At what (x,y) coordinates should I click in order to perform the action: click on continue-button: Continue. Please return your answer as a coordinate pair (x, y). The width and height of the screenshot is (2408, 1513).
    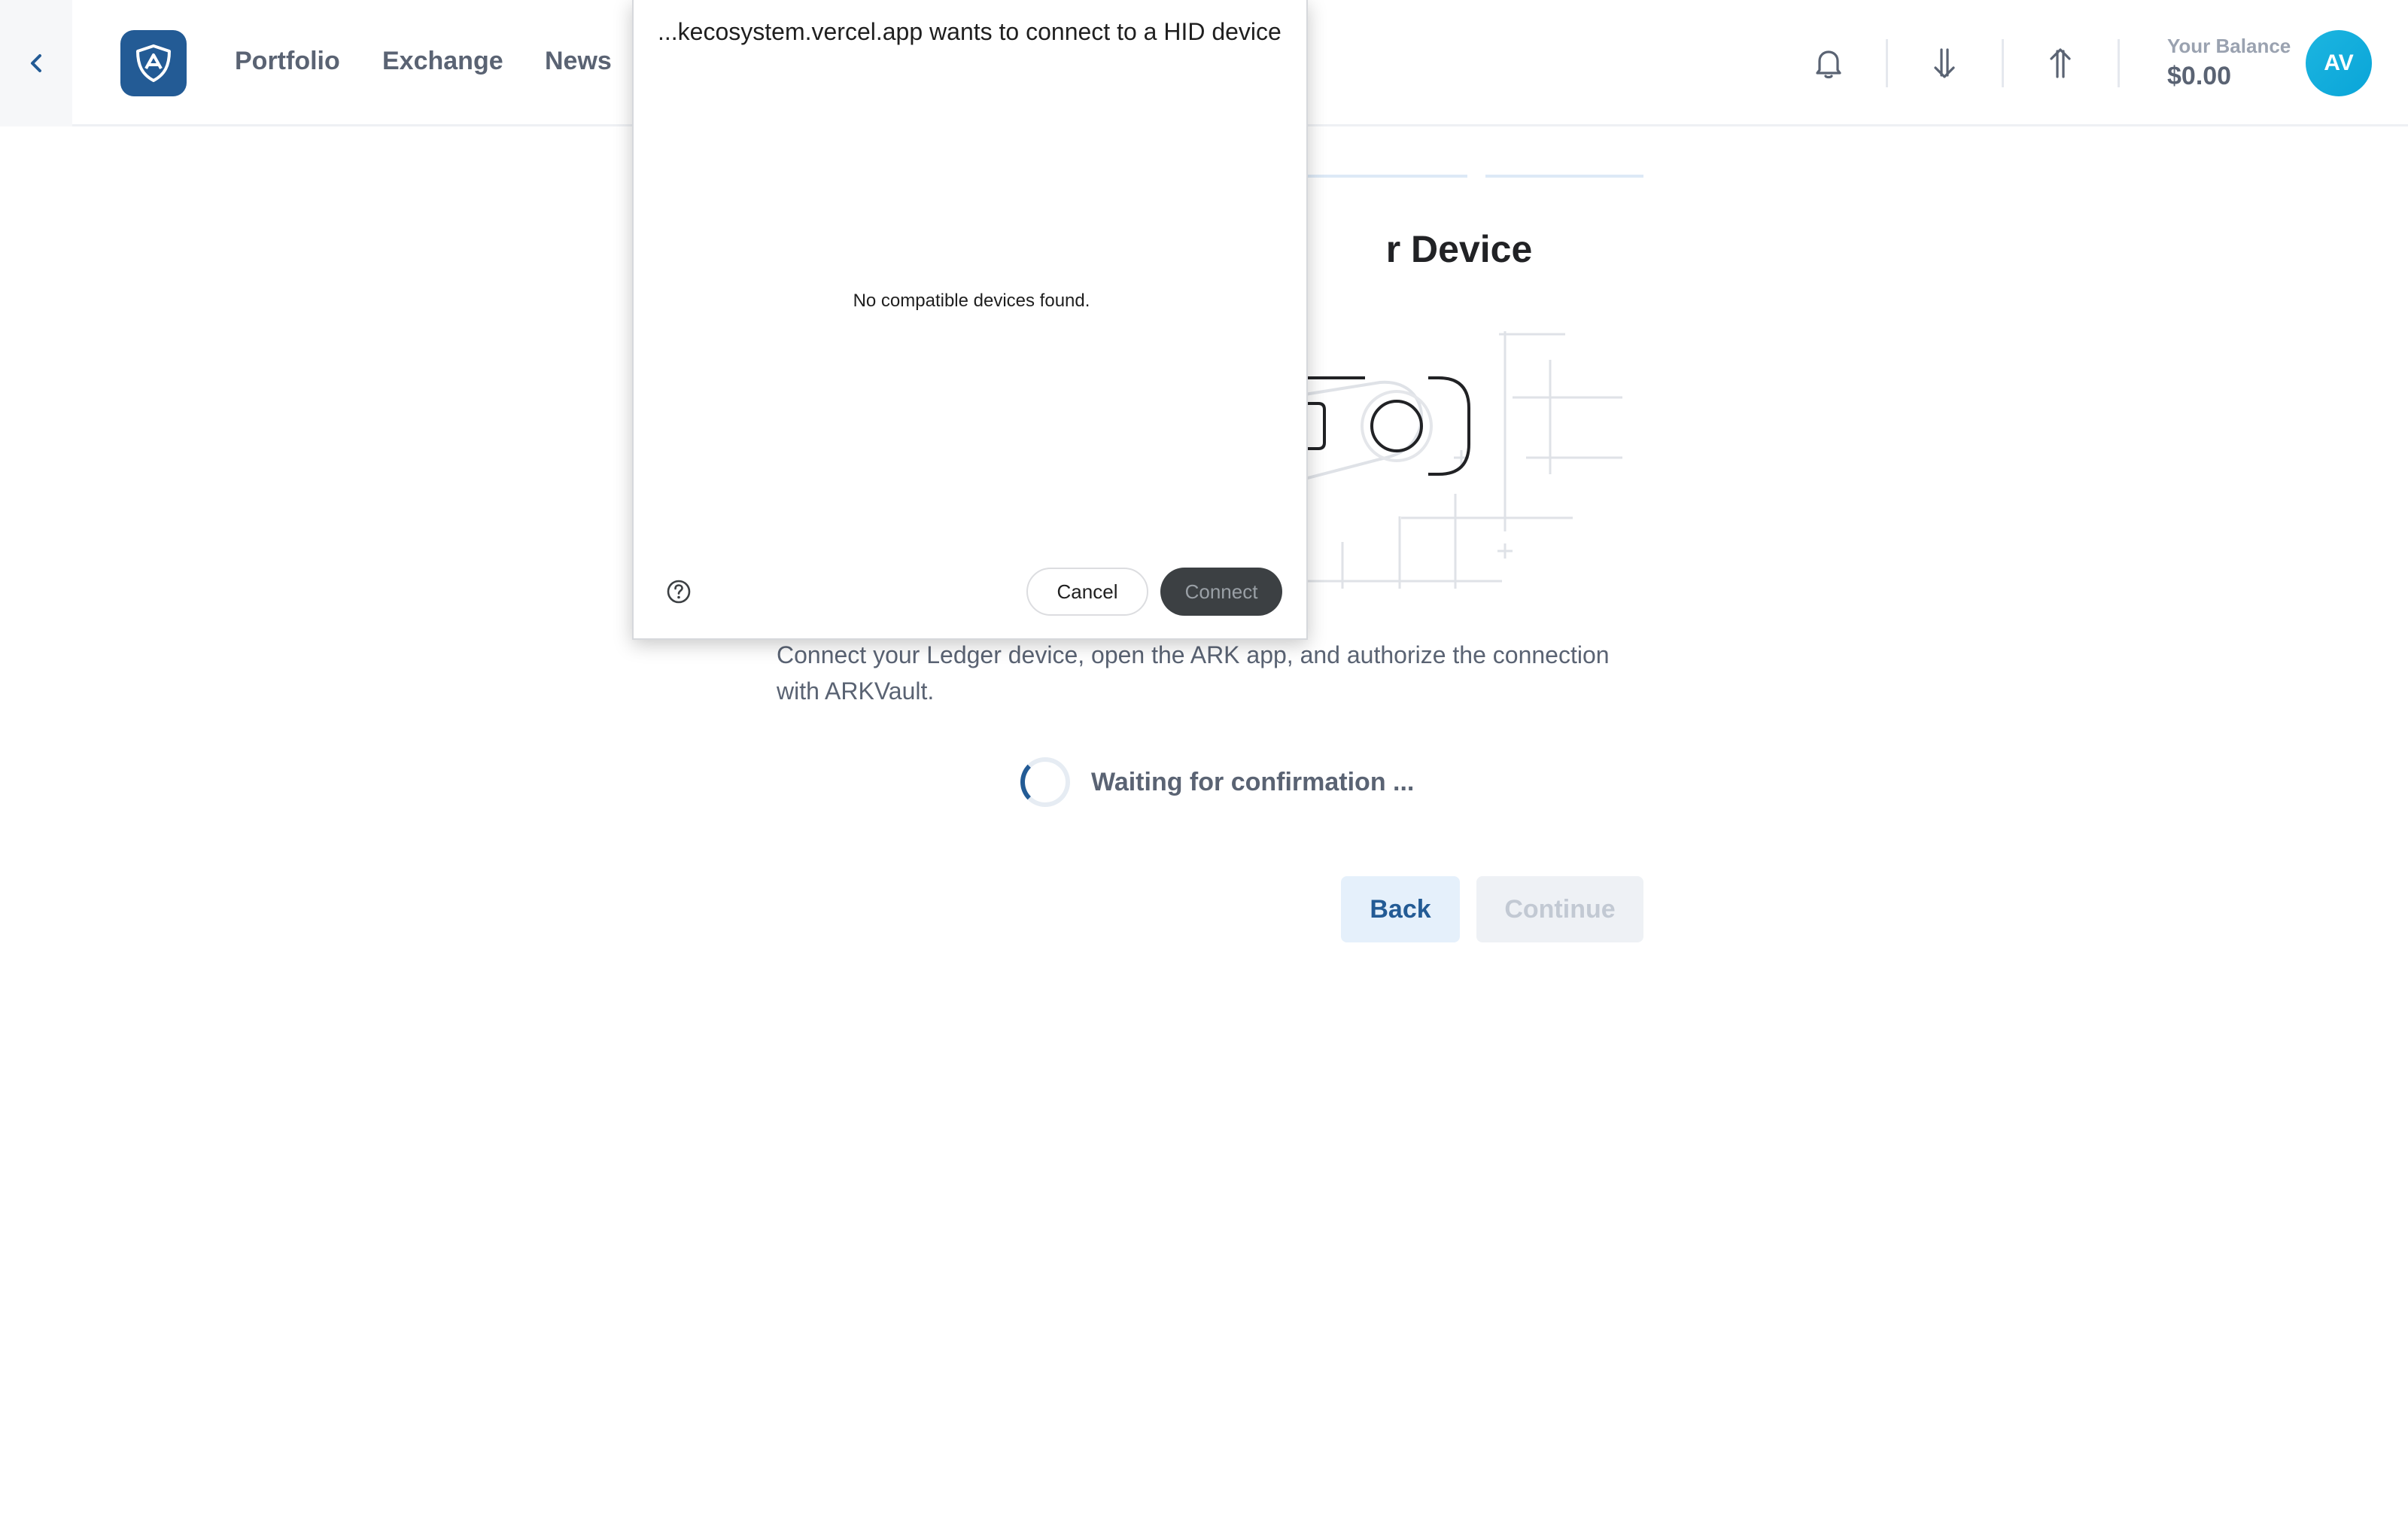
    Looking at the image, I should click on (1559, 909).